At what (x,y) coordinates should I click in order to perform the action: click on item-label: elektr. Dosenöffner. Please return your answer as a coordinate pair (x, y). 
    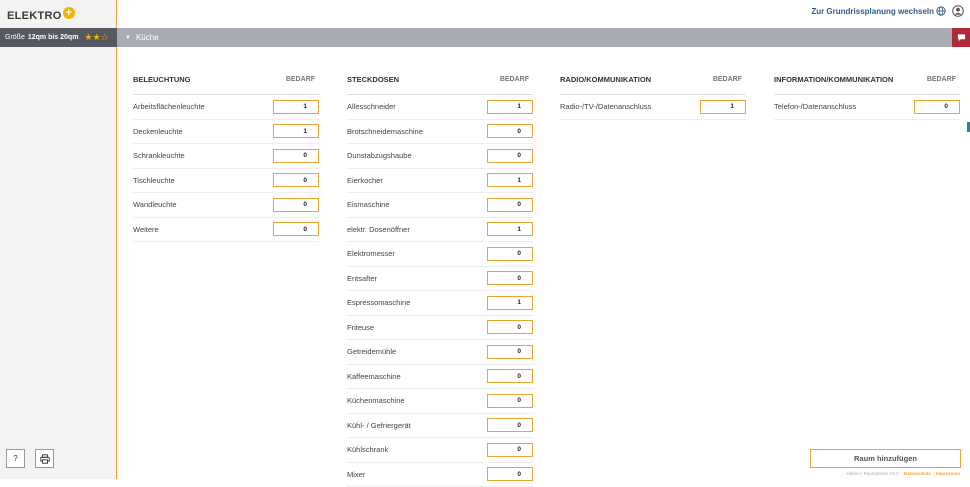
    Looking at the image, I should click on (378, 229).